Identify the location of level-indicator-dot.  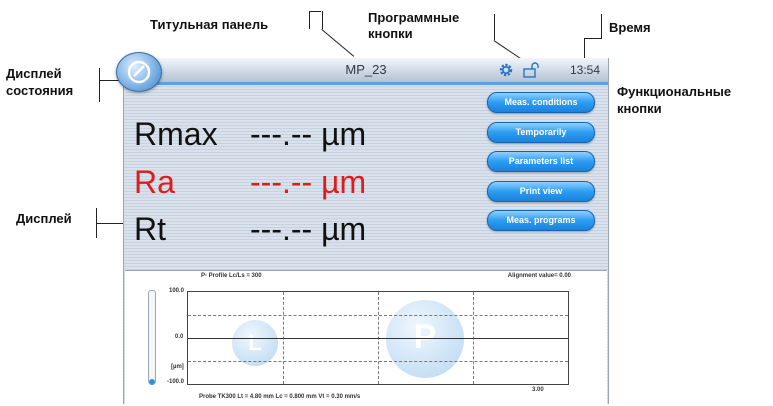
(152, 382).